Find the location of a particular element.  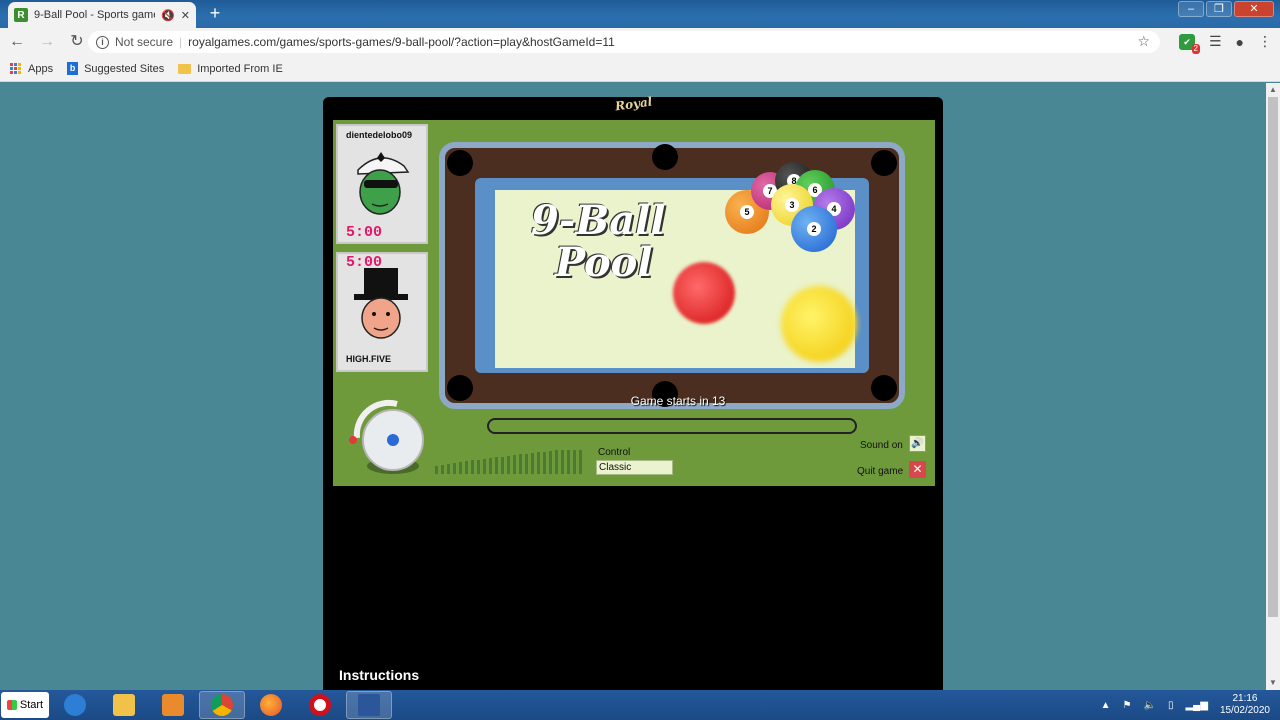

pool-ball: 2 is located at coordinates (814, 229).